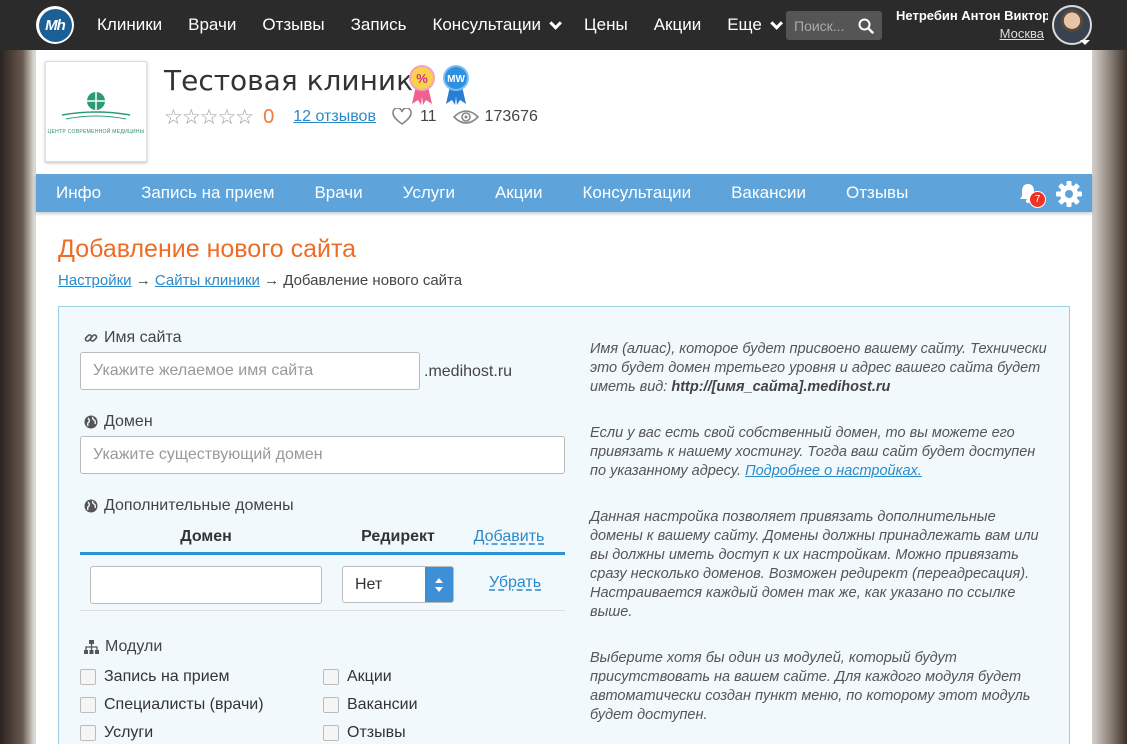 This screenshot has height=744, width=1127. What do you see at coordinates (818, 25) in the screenshot?
I see `search-input` at bounding box center [818, 25].